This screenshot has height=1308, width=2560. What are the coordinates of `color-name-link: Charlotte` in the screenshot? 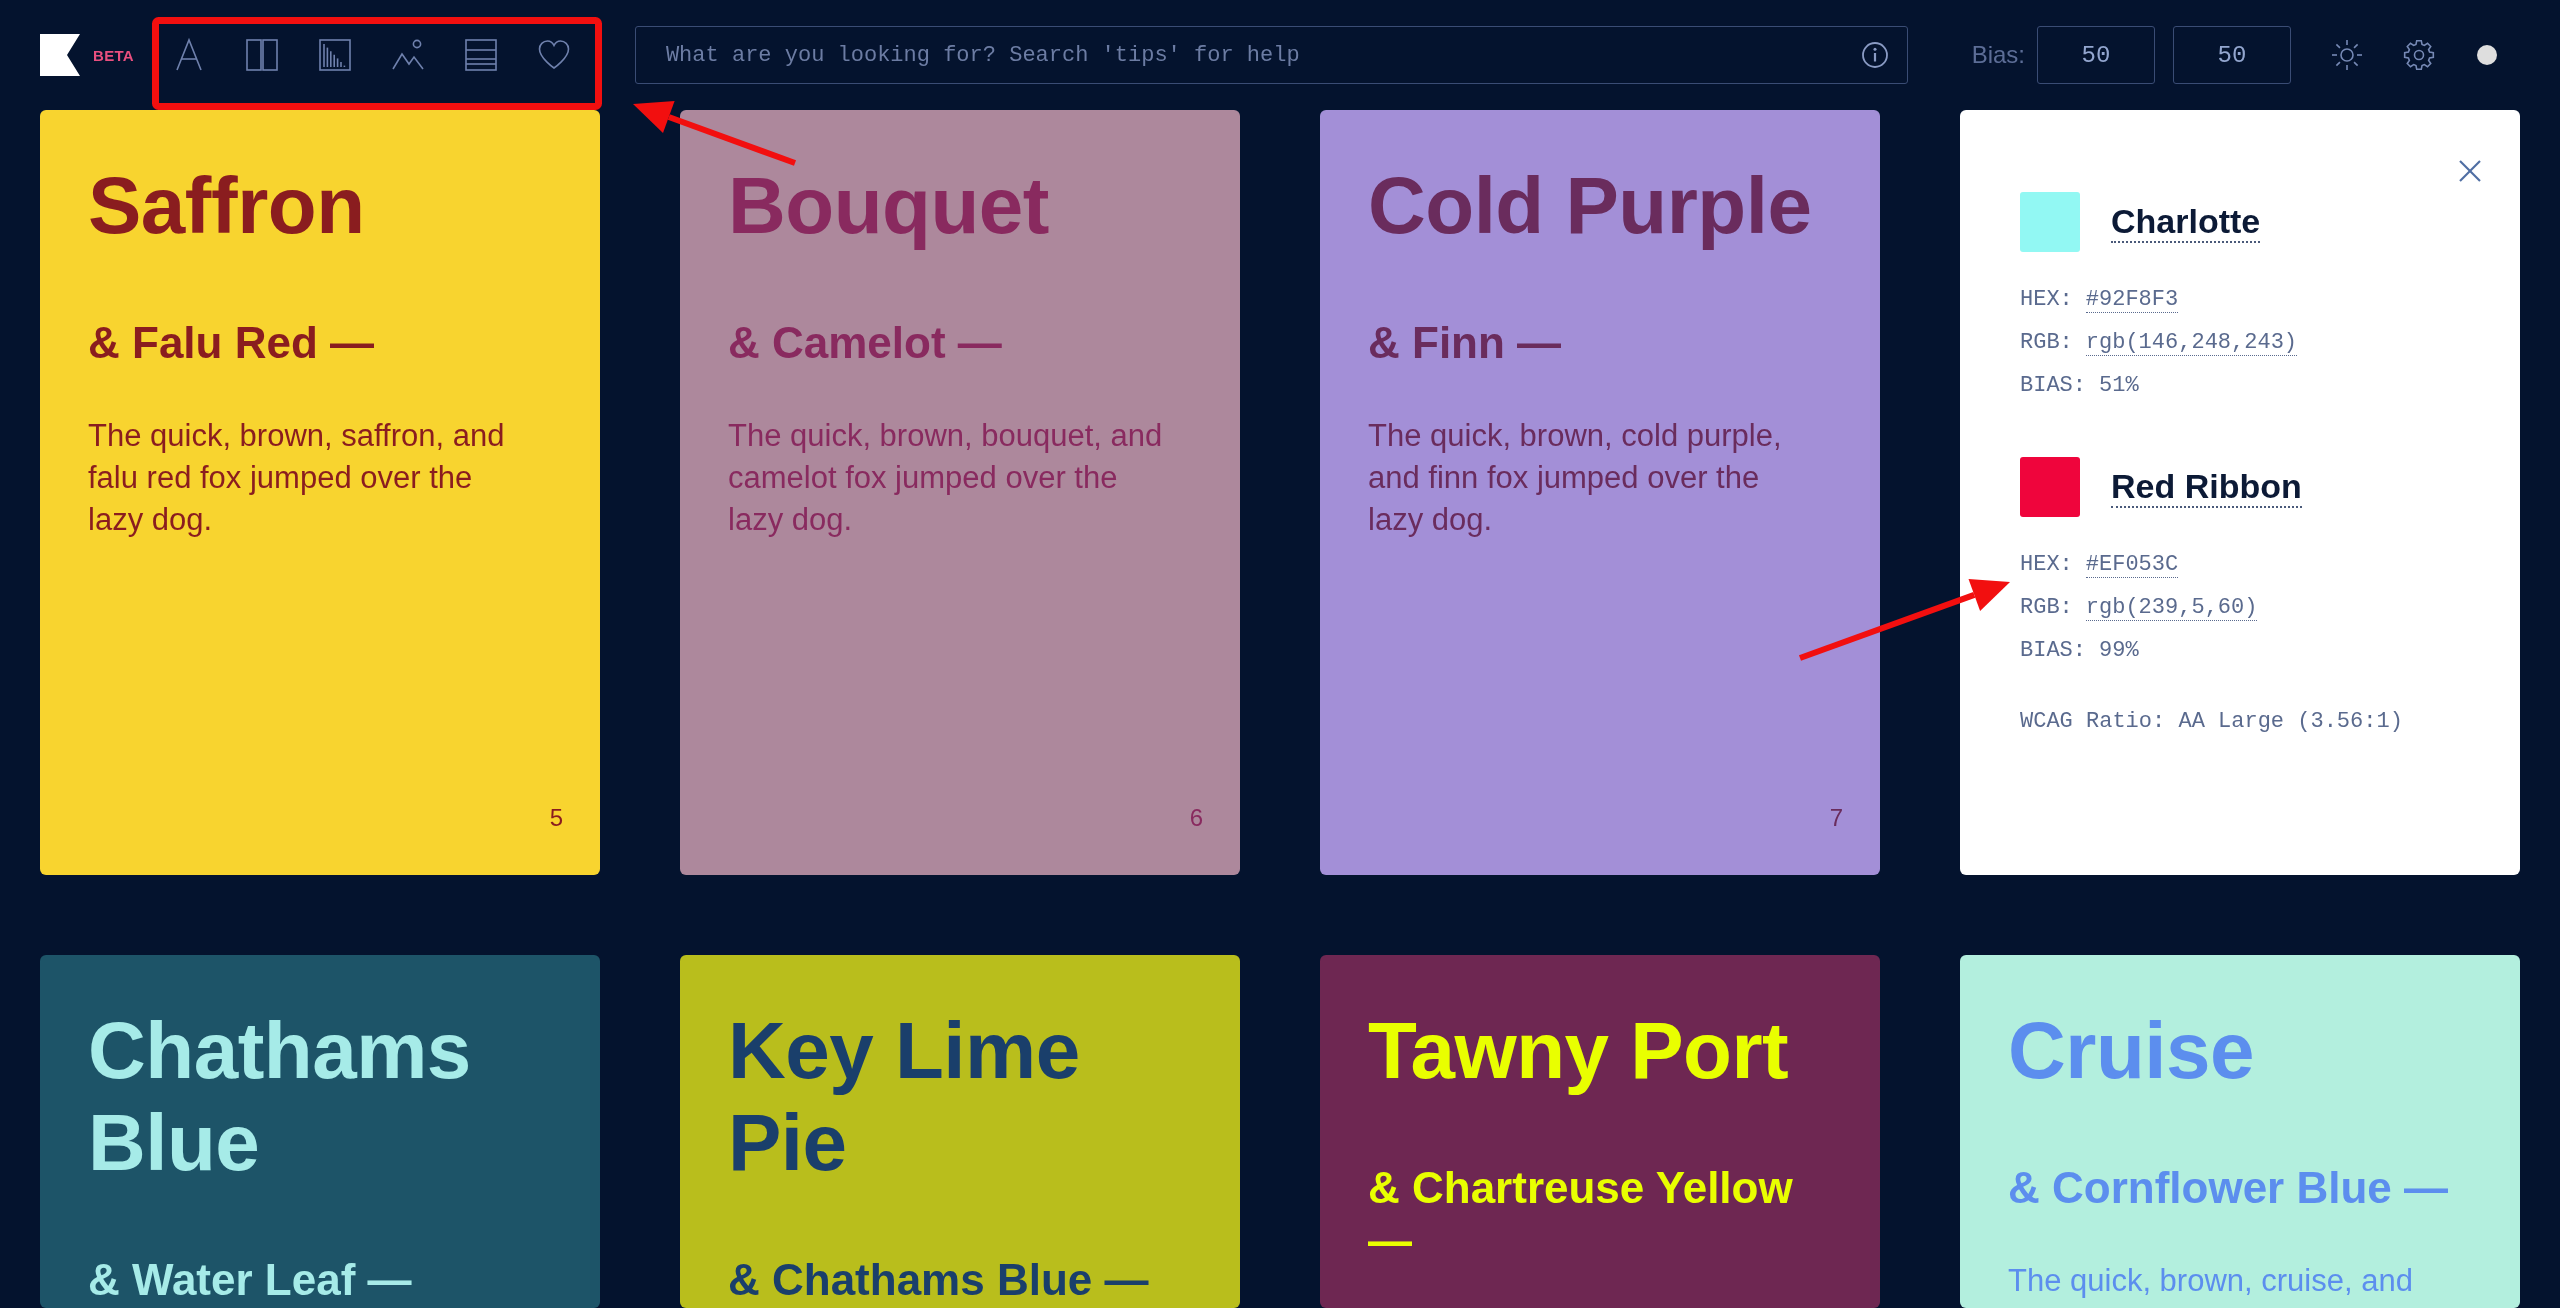 It's located at (2186, 222).